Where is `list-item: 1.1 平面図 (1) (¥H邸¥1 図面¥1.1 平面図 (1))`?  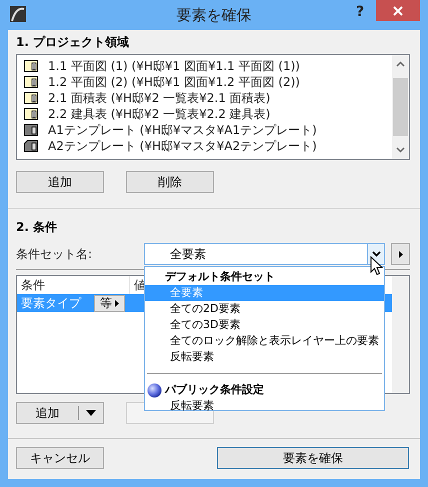 list-item: 1.1 平面図 (1) (¥H邸¥1 図面¥1.1 平面図 (1)) is located at coordinates (174, 66).